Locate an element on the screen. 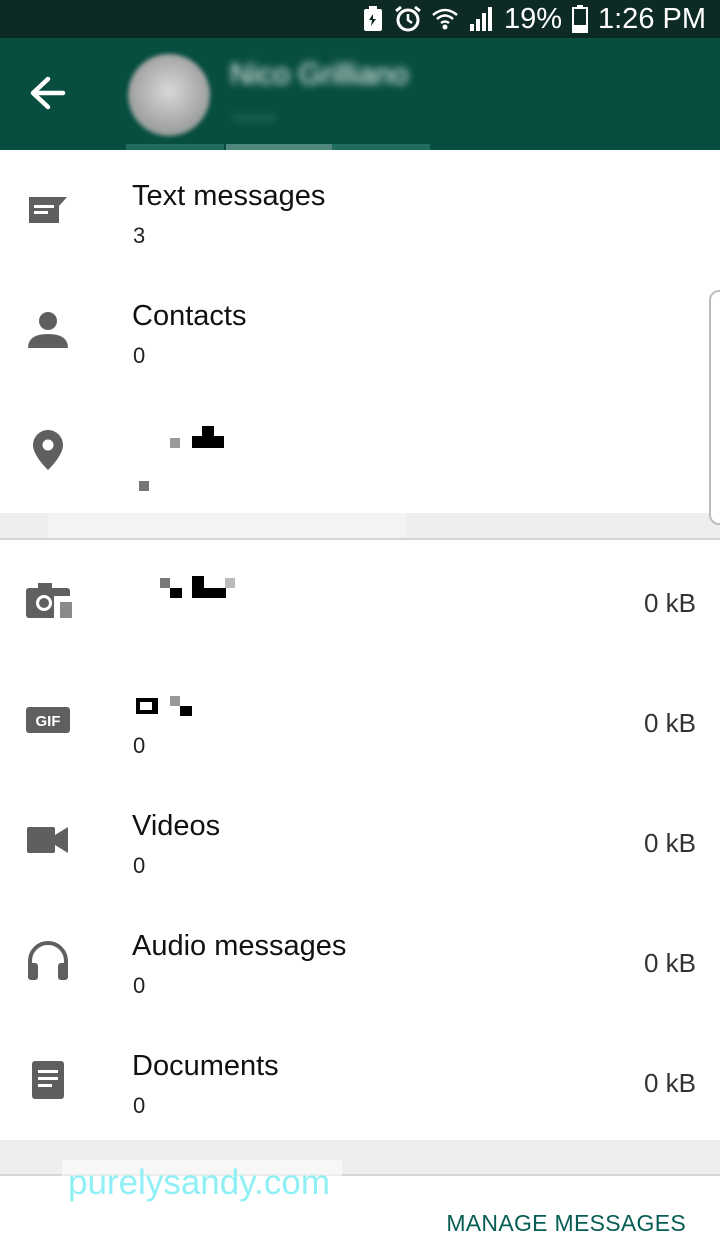 The height and width of the screenshot is (1260, 720). contact-subtitle: ······ is located at coordinates (254, 116).